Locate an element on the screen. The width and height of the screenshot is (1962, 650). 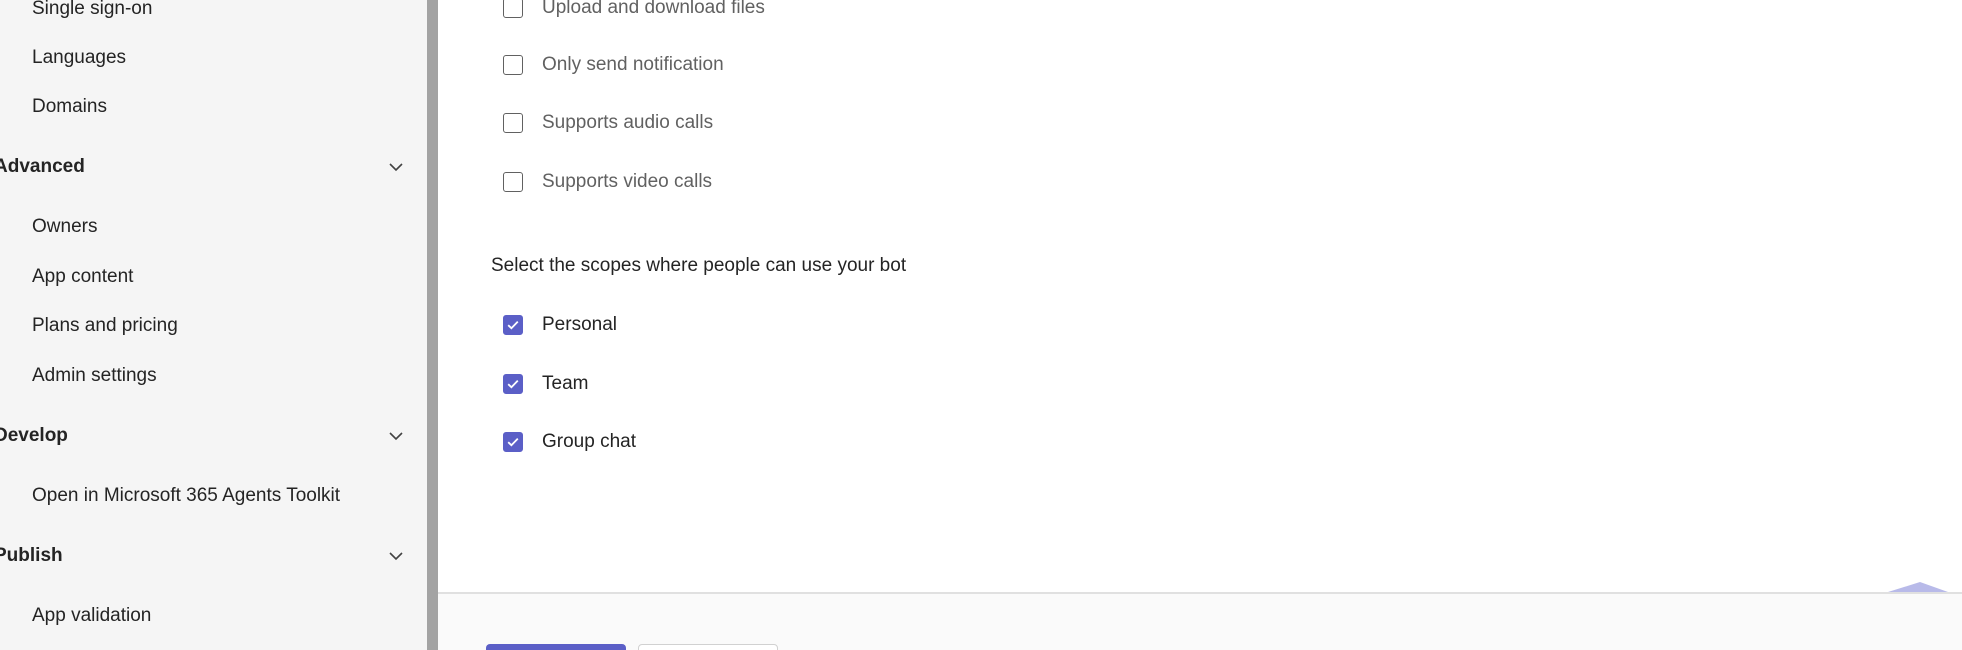
sidebar-item-label: Languages is located at coordinates (79, 57).